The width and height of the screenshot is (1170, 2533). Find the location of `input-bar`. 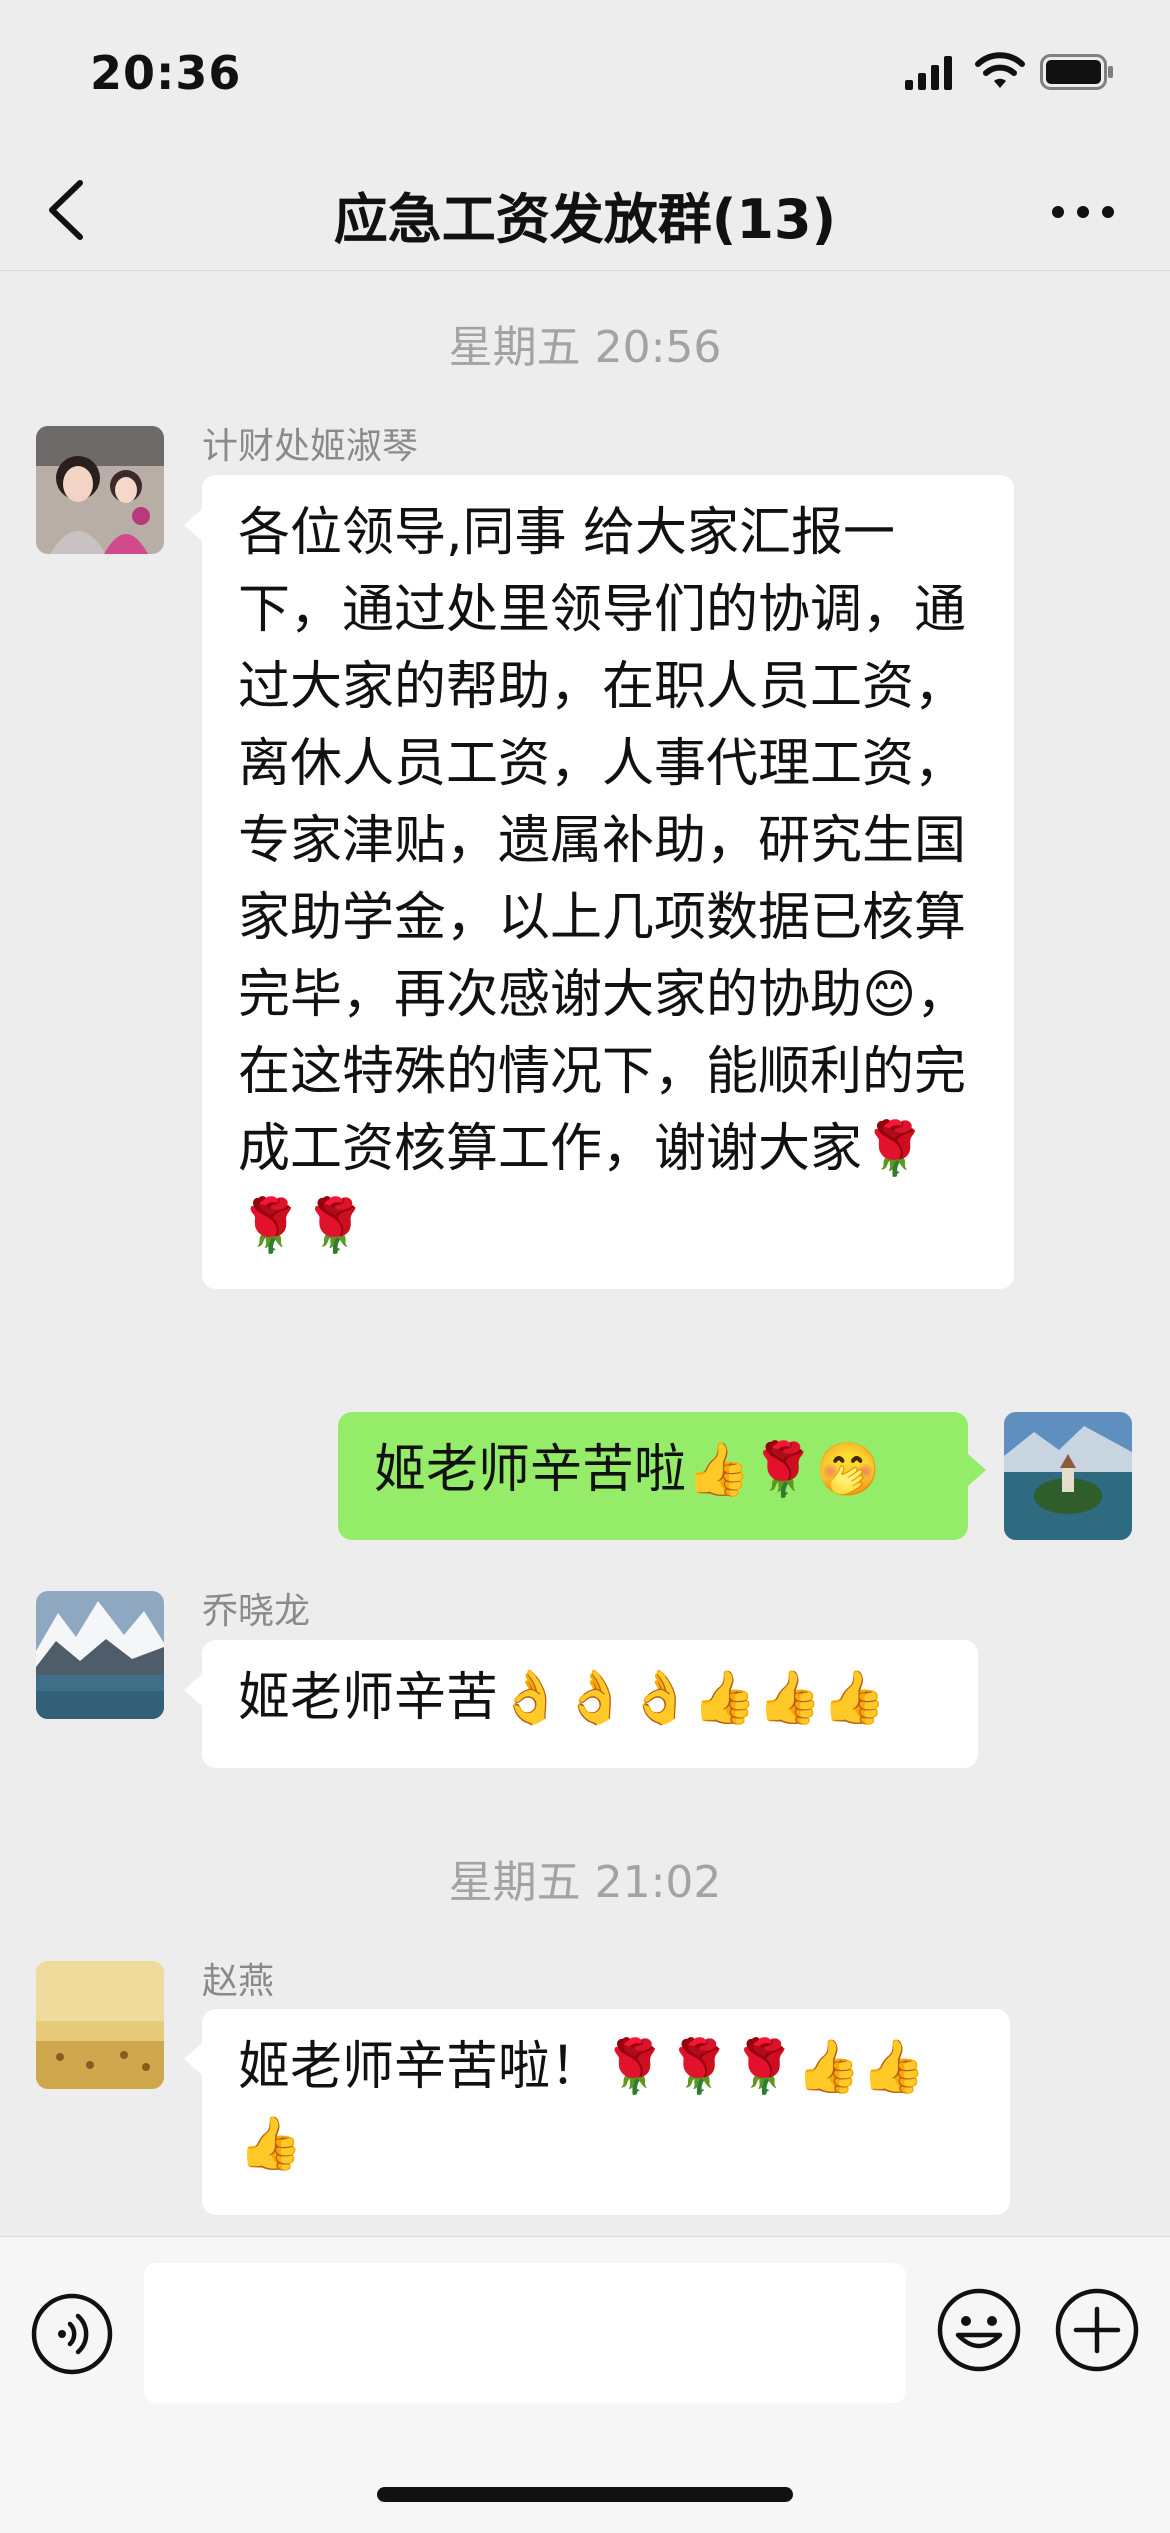

input-bar is located at coordinates (585, 2384).